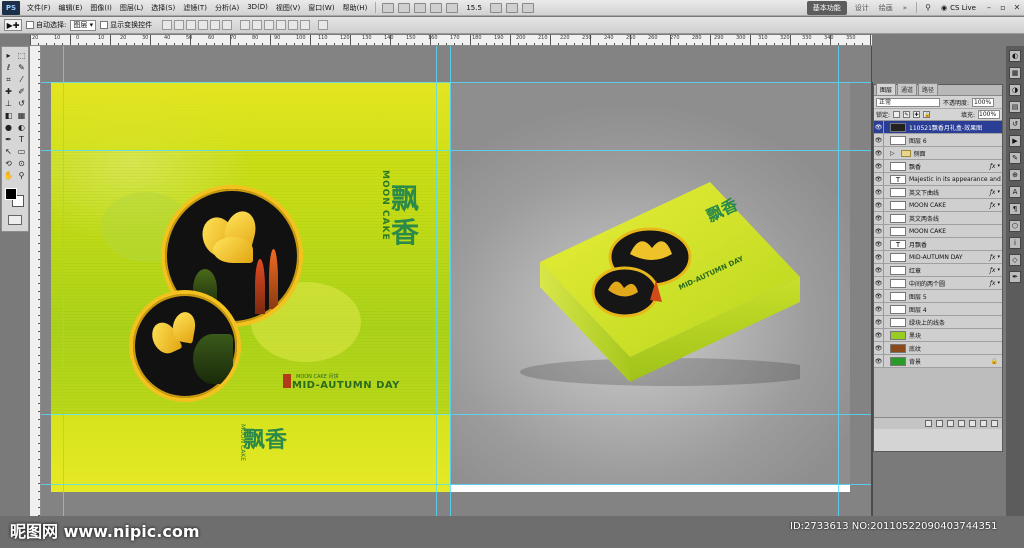 This screenshot has width=1024, height=548. Describe the element at coordinates (1015, 124) in the screenshot. I see `history-panel-icon: ↺` at that location.